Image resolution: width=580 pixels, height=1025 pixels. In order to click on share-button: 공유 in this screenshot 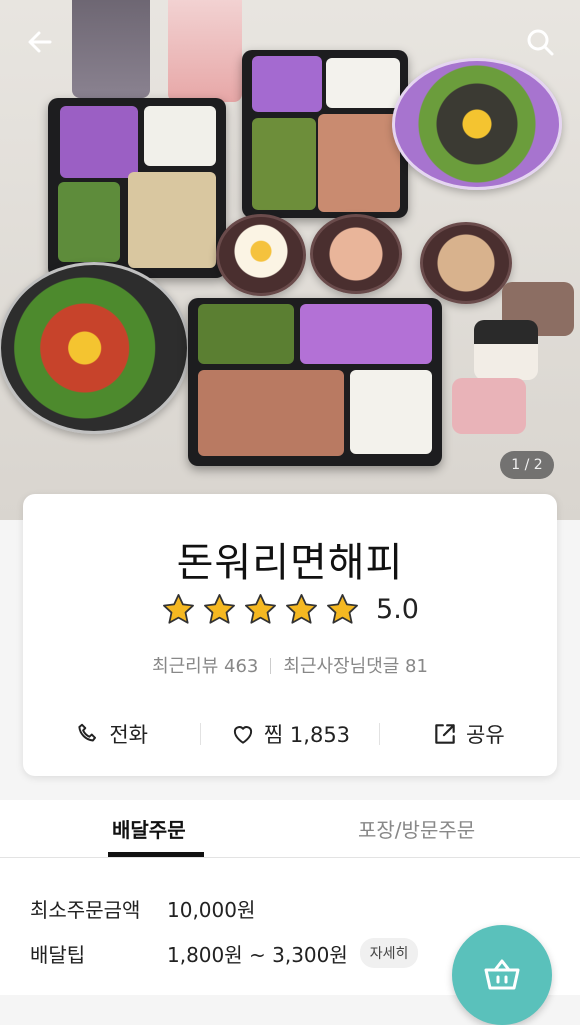, I will do `click(468, 734)`.